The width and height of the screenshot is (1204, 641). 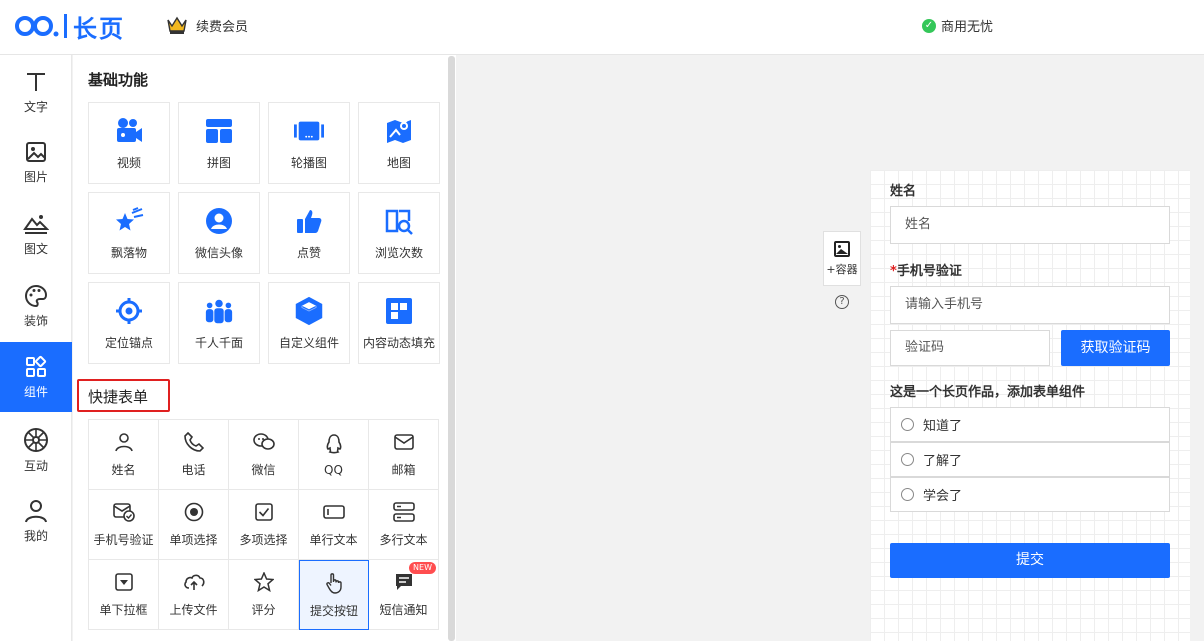 I want to click on add-container-label: +容器, so click(x=842, y=269).